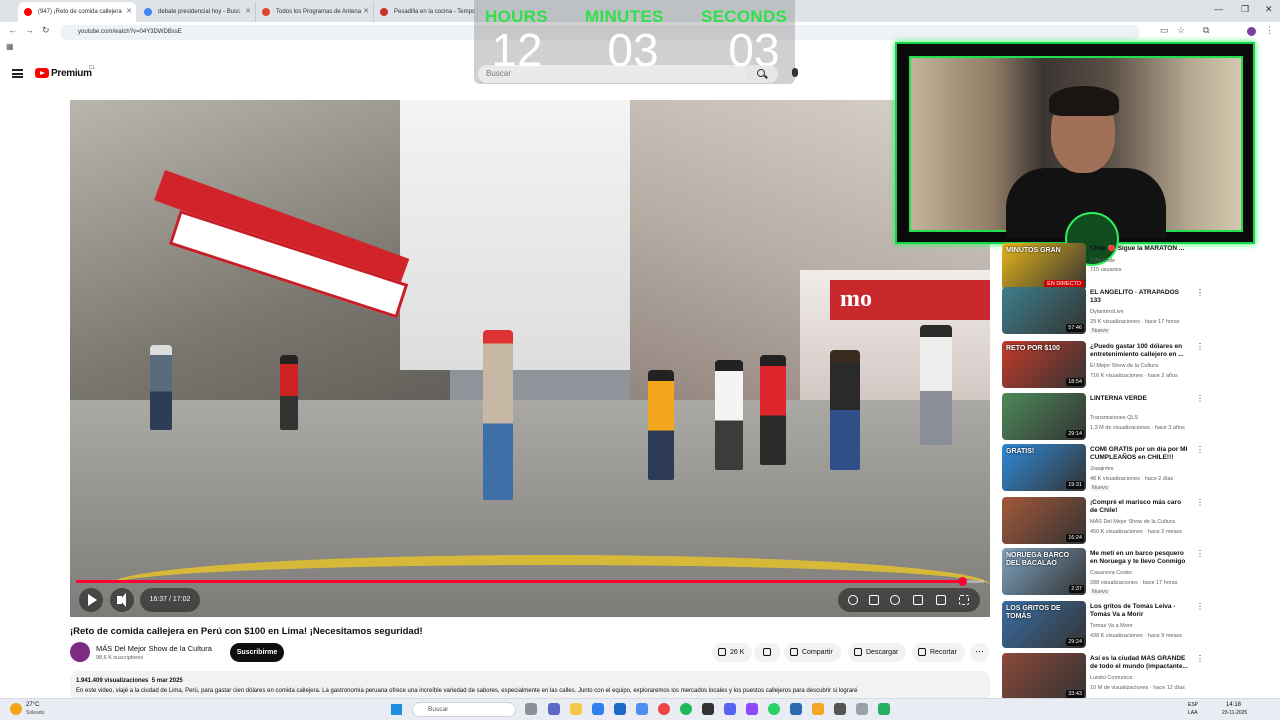 This screenshot has height=720, width=1280. Describe the element at coordinates (71, 73) in the screenshot. I see `youtube-premium-label: Premium` at that location.